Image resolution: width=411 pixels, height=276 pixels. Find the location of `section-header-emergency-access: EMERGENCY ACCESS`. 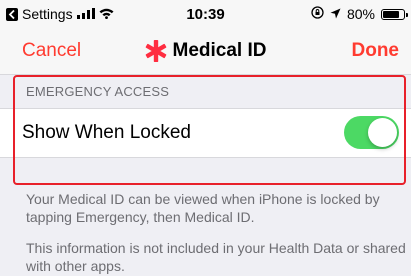

section-header-emergency-access: EMERGENCY ACCESS is located at coordinates (98, 91).